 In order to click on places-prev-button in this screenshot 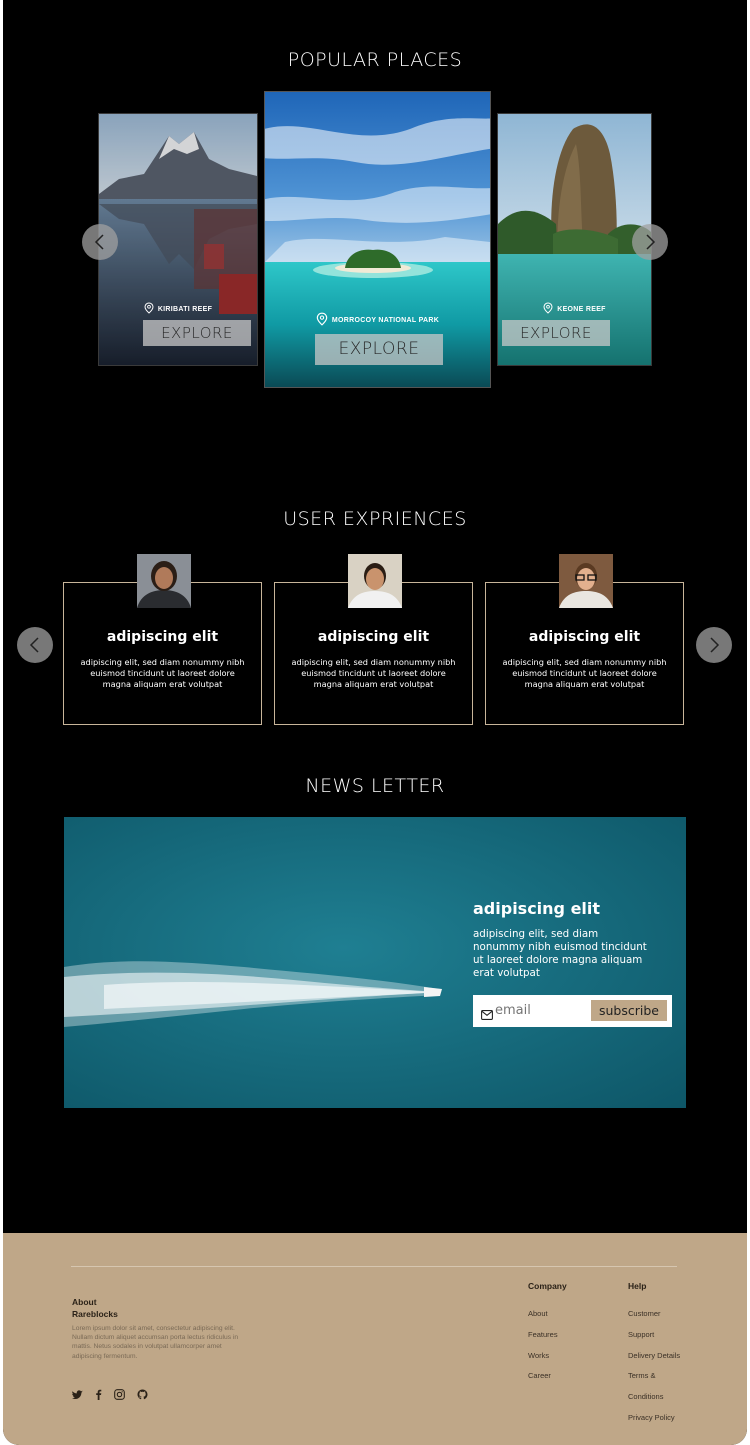, I will do `click(100, 242)`.